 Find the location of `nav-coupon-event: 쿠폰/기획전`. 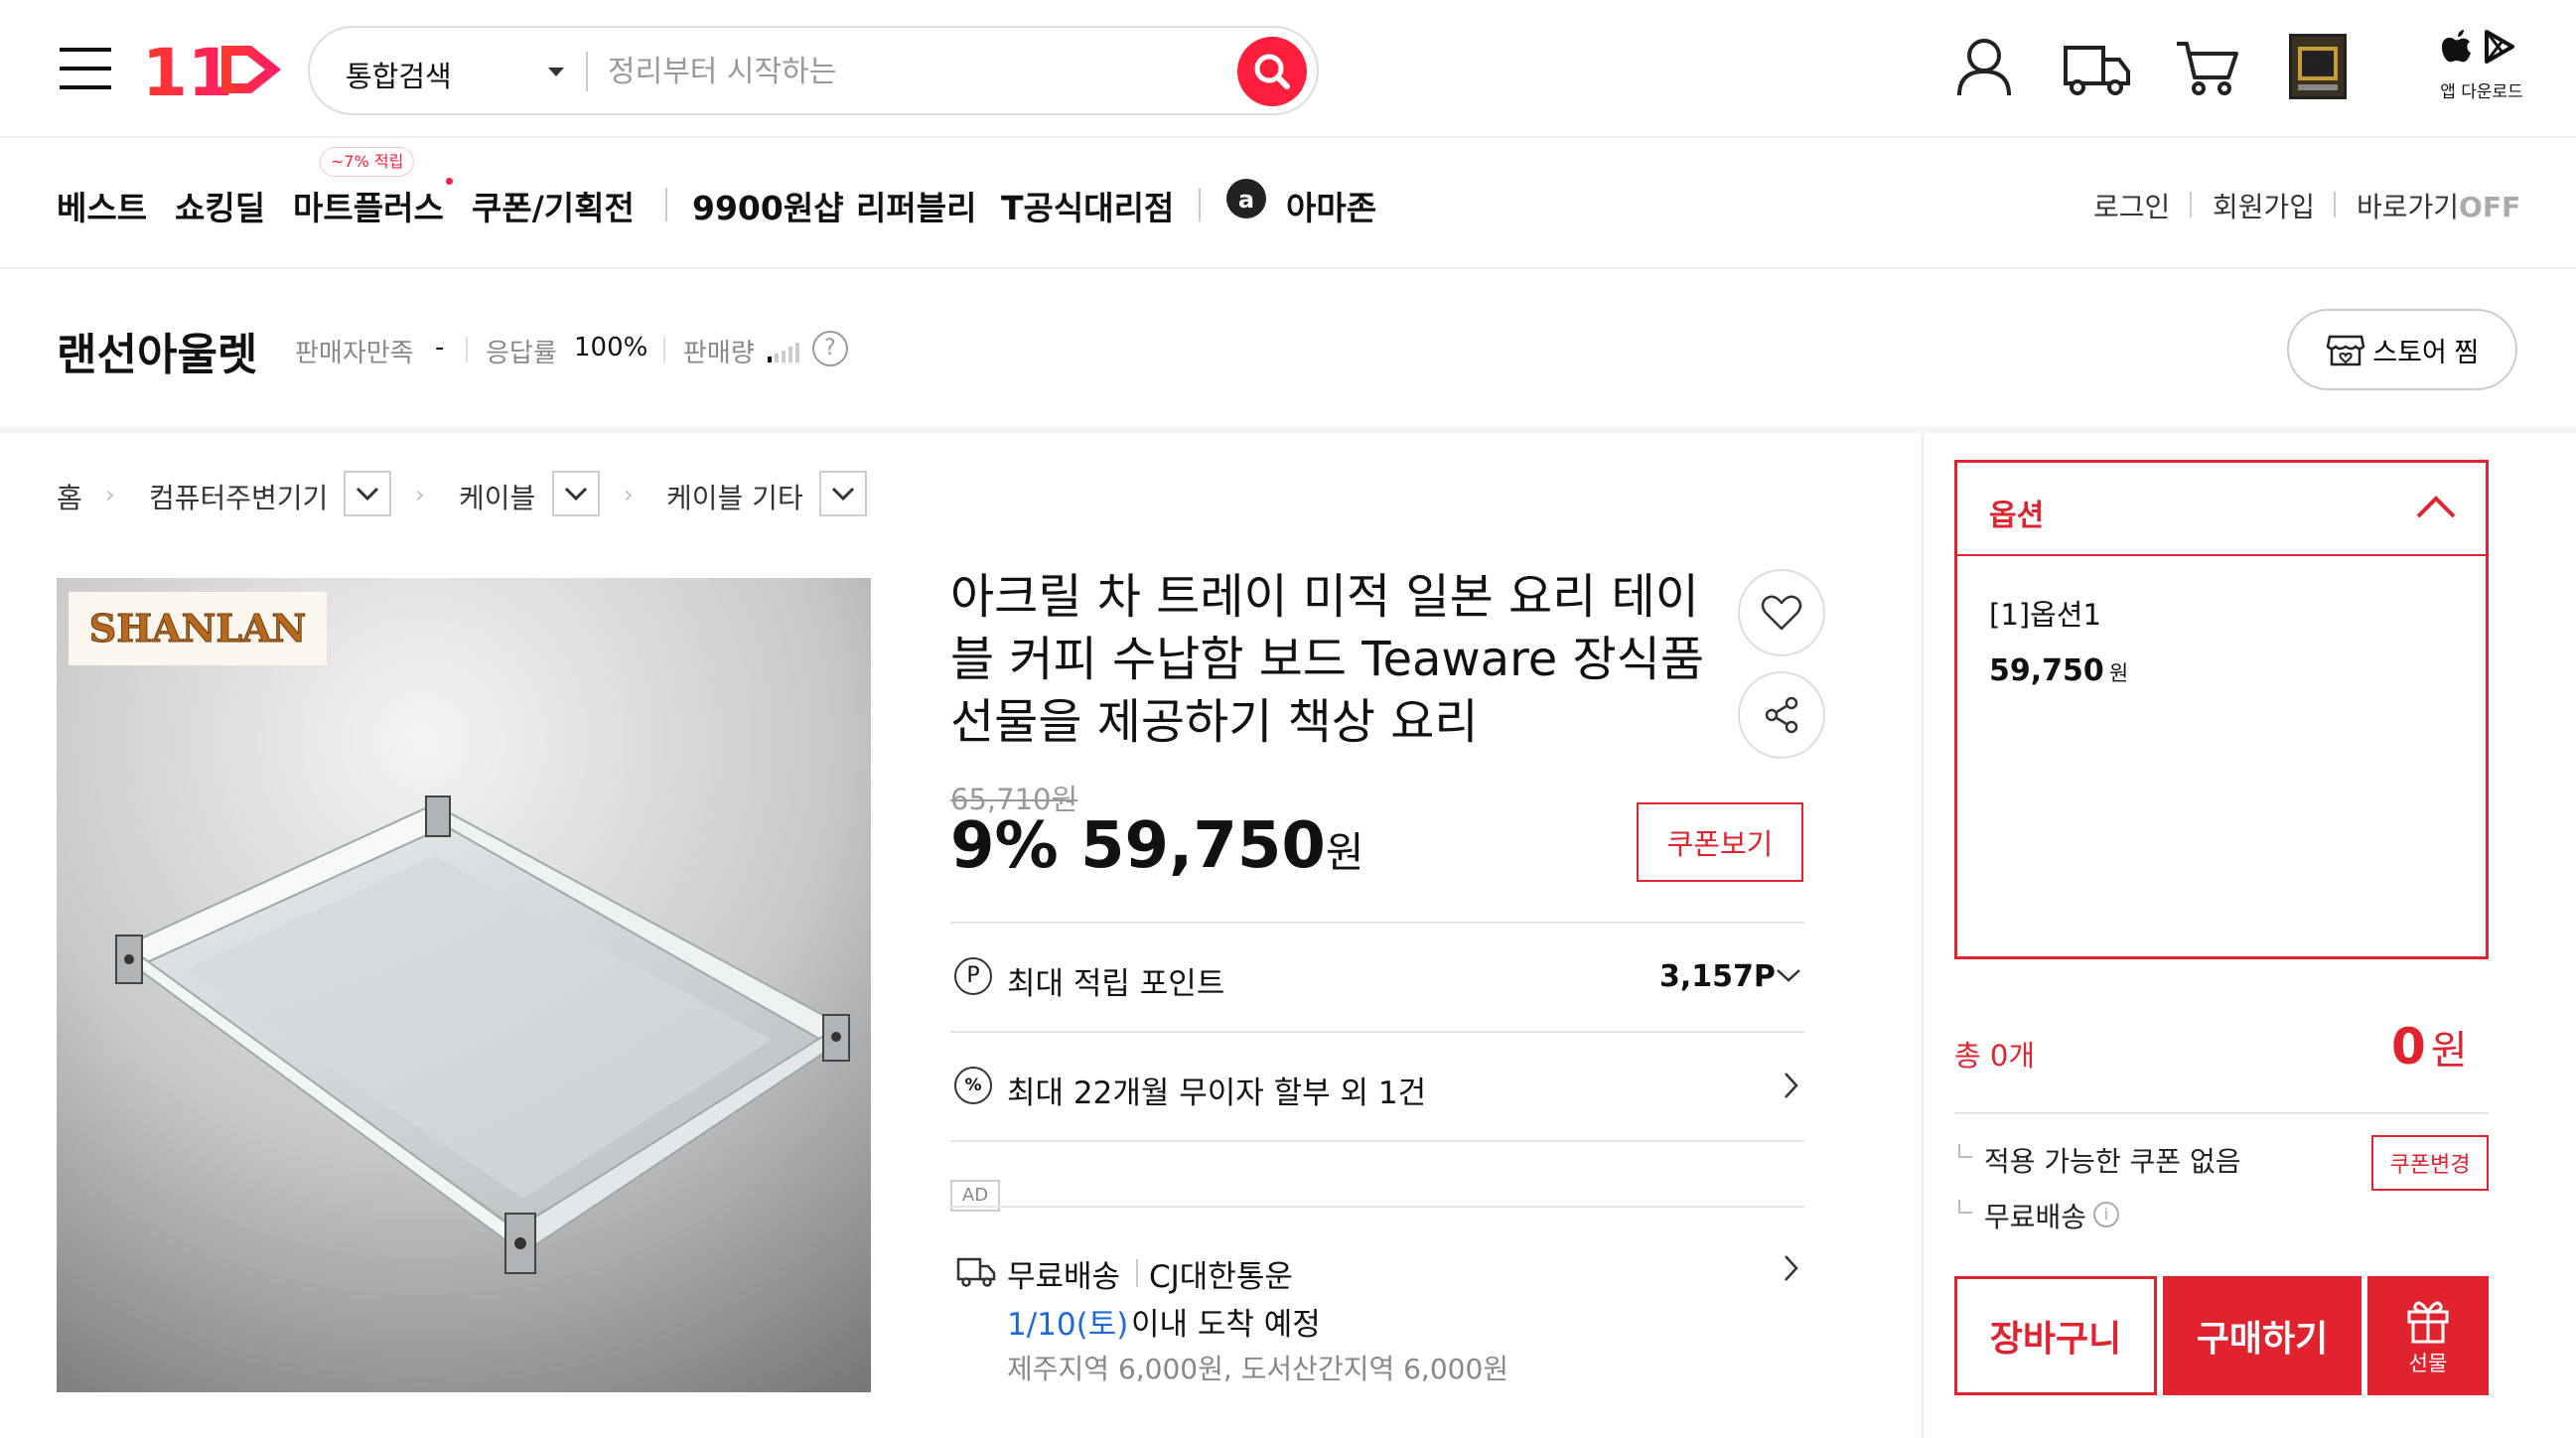

nav-coupon-event: 쿠폰/기획전 is located at coordinates (553, 205).